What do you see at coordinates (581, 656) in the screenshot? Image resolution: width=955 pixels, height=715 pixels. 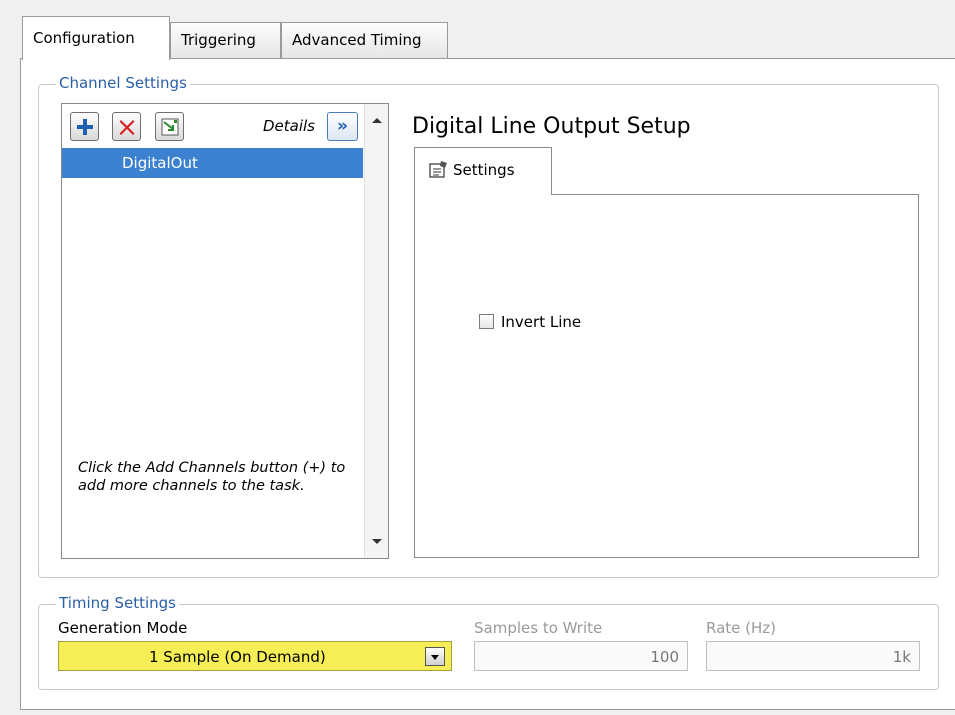 I see `samples-to-write-field: 100` at bounding box center [581, 656].